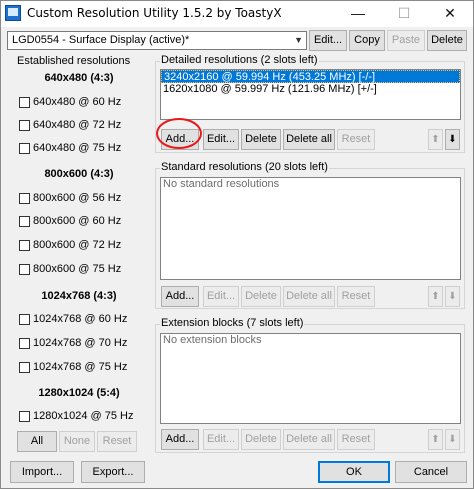  What do you see at coordinates (406, 40) in the screenshot?
I see `paste-button: Paste` at bounding box center [406, 40].